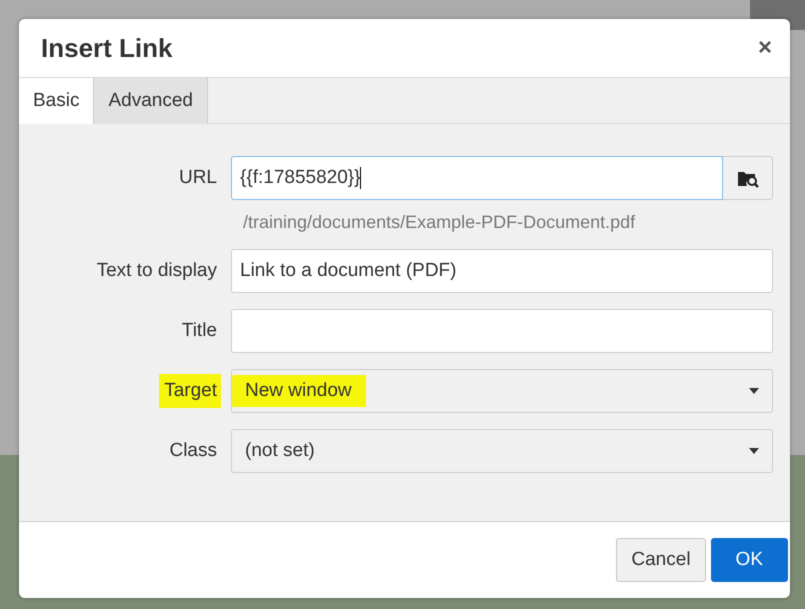 The image size is (805, 609). Describe the element at coordinates (661, 560) in the screenshot. I see `dialog-button: Cancel` at that location.